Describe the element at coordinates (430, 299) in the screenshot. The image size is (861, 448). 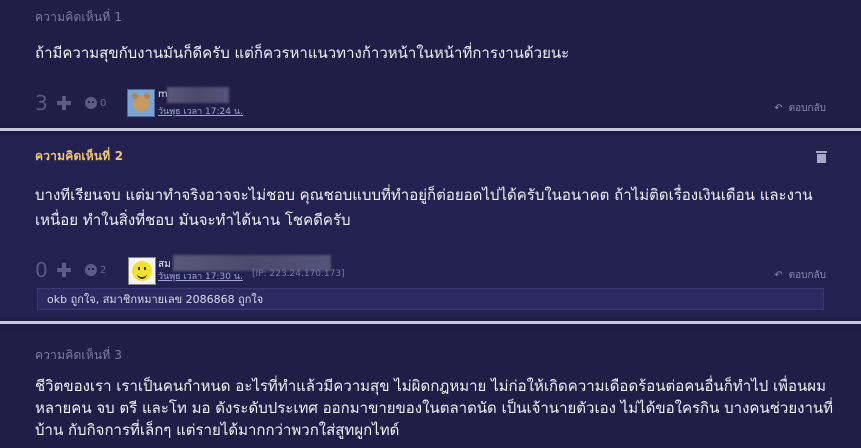
I see `likes-box: okb ถูกใจ, สมาชิกหมายเลข 2086868 ถูกใจ` at that location.